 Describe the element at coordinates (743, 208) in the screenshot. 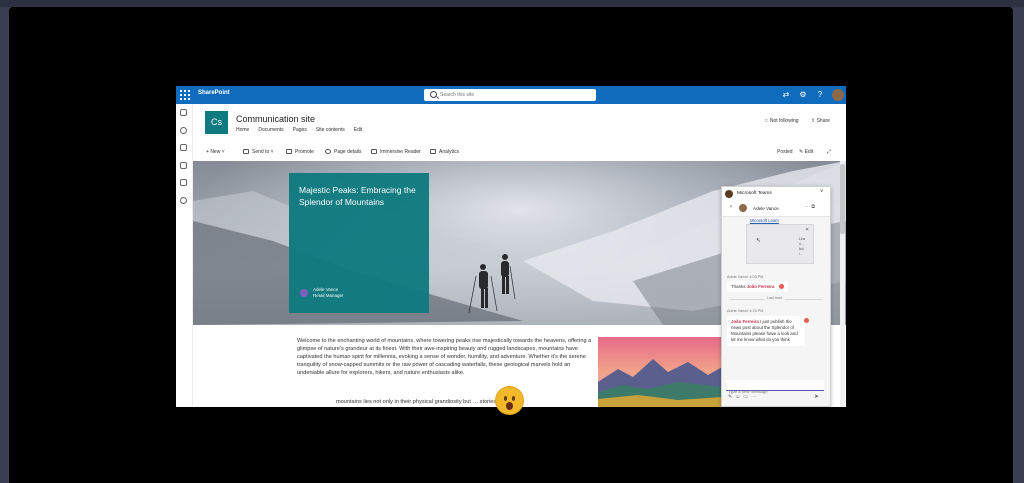

I see `chat-avatar` at that location.